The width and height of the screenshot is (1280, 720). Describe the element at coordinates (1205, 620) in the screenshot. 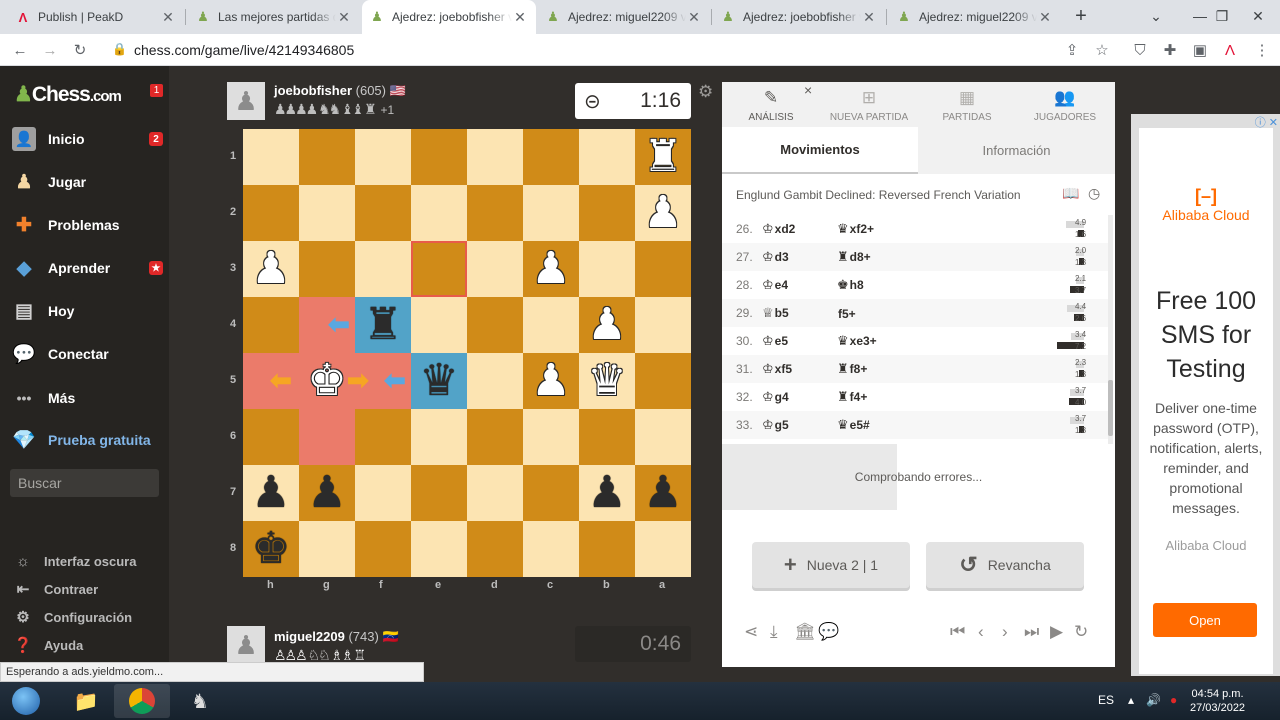

I see `ad-open-button: Open` at that location.